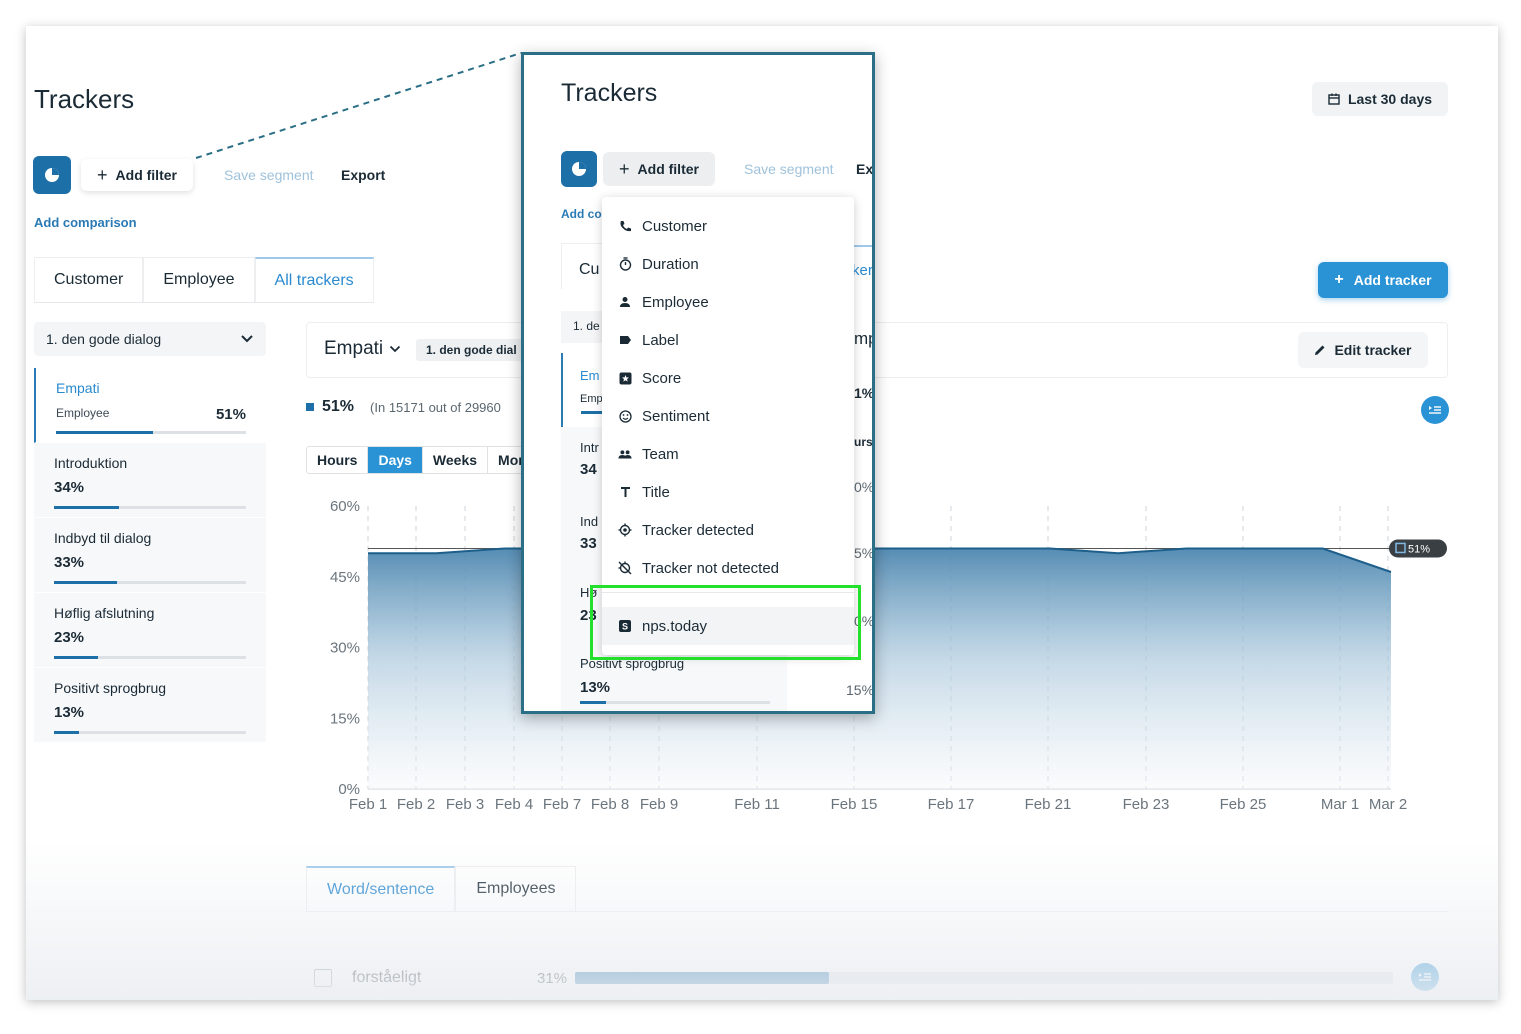 The width and height of the screenshot is (1521, 1034). Describe the element at coordinates (625, 340) in the screenshot. I see `tag-icon` at that location.